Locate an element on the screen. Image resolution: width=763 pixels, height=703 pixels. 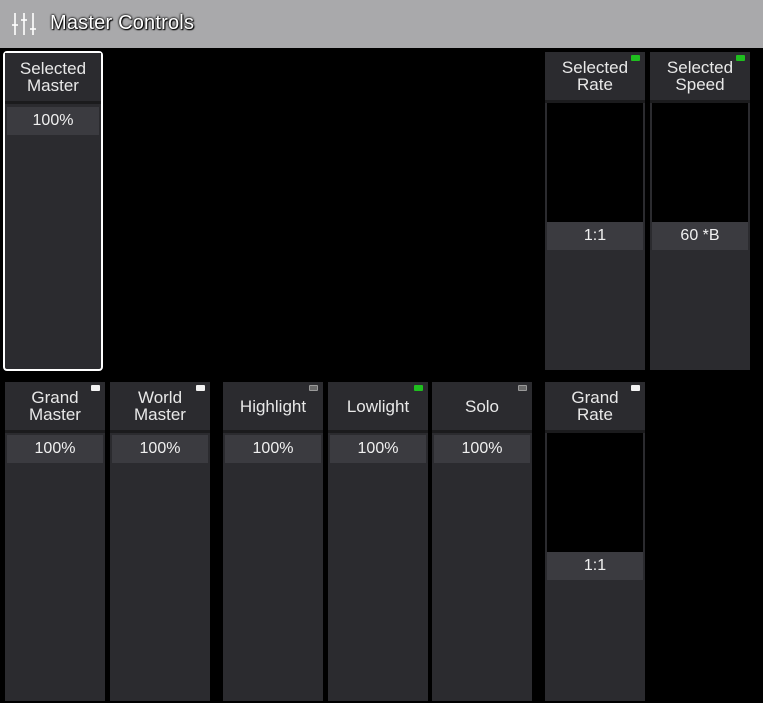
fader-solo: Solo 100% is located at coordinates (482, 541).